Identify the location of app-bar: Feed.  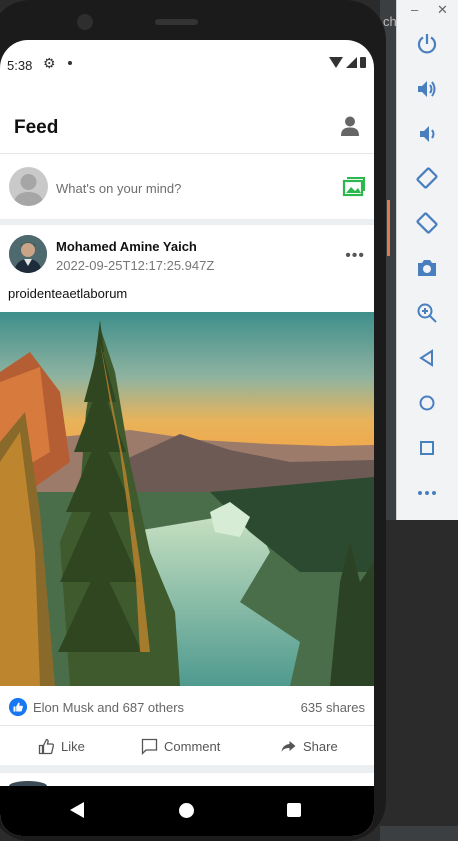
(187, 121).